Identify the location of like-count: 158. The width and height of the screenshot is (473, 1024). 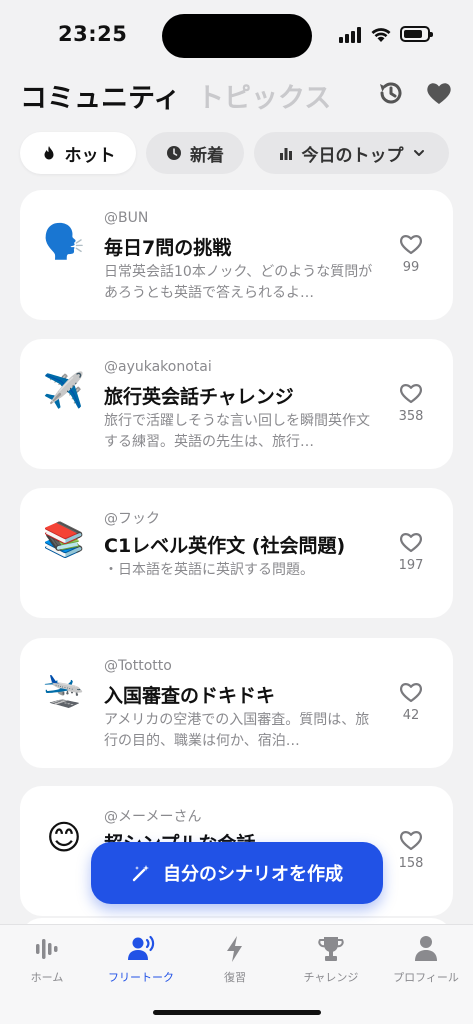
(411, 863).